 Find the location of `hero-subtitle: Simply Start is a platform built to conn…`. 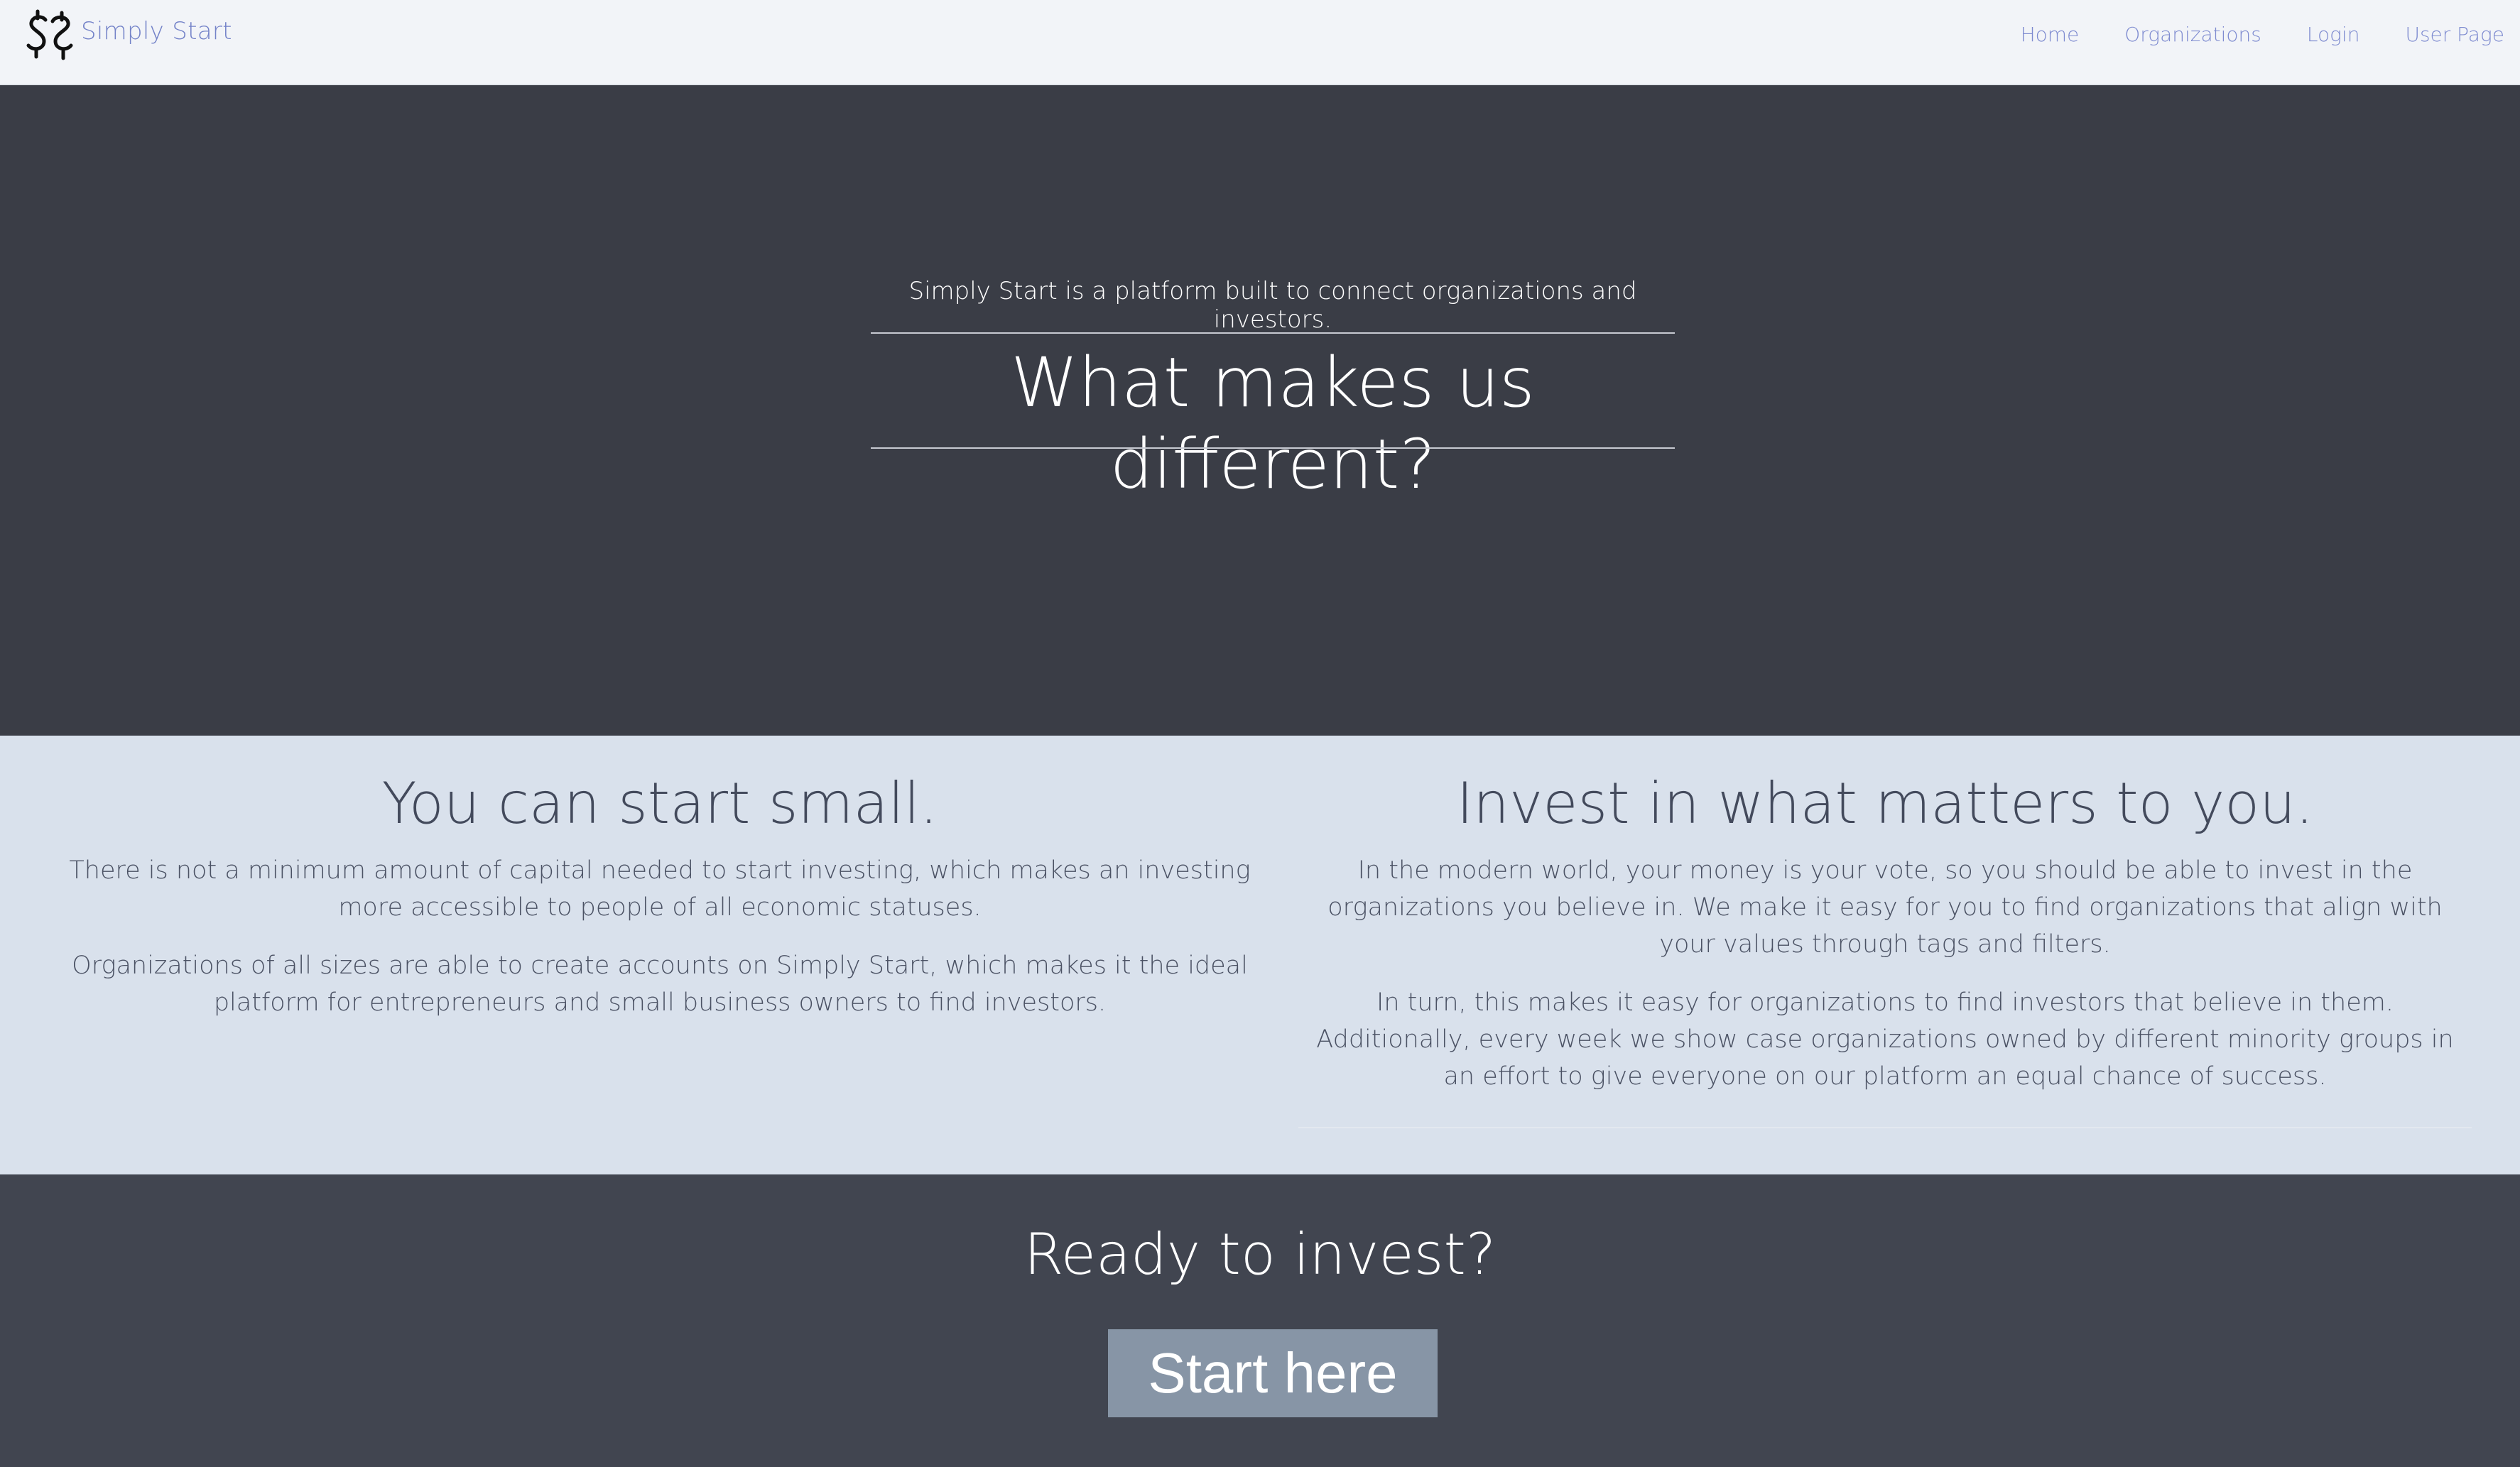

hero-subtitle: Simply Start is a platform built to conn… is located at coordinates (1273, 305).